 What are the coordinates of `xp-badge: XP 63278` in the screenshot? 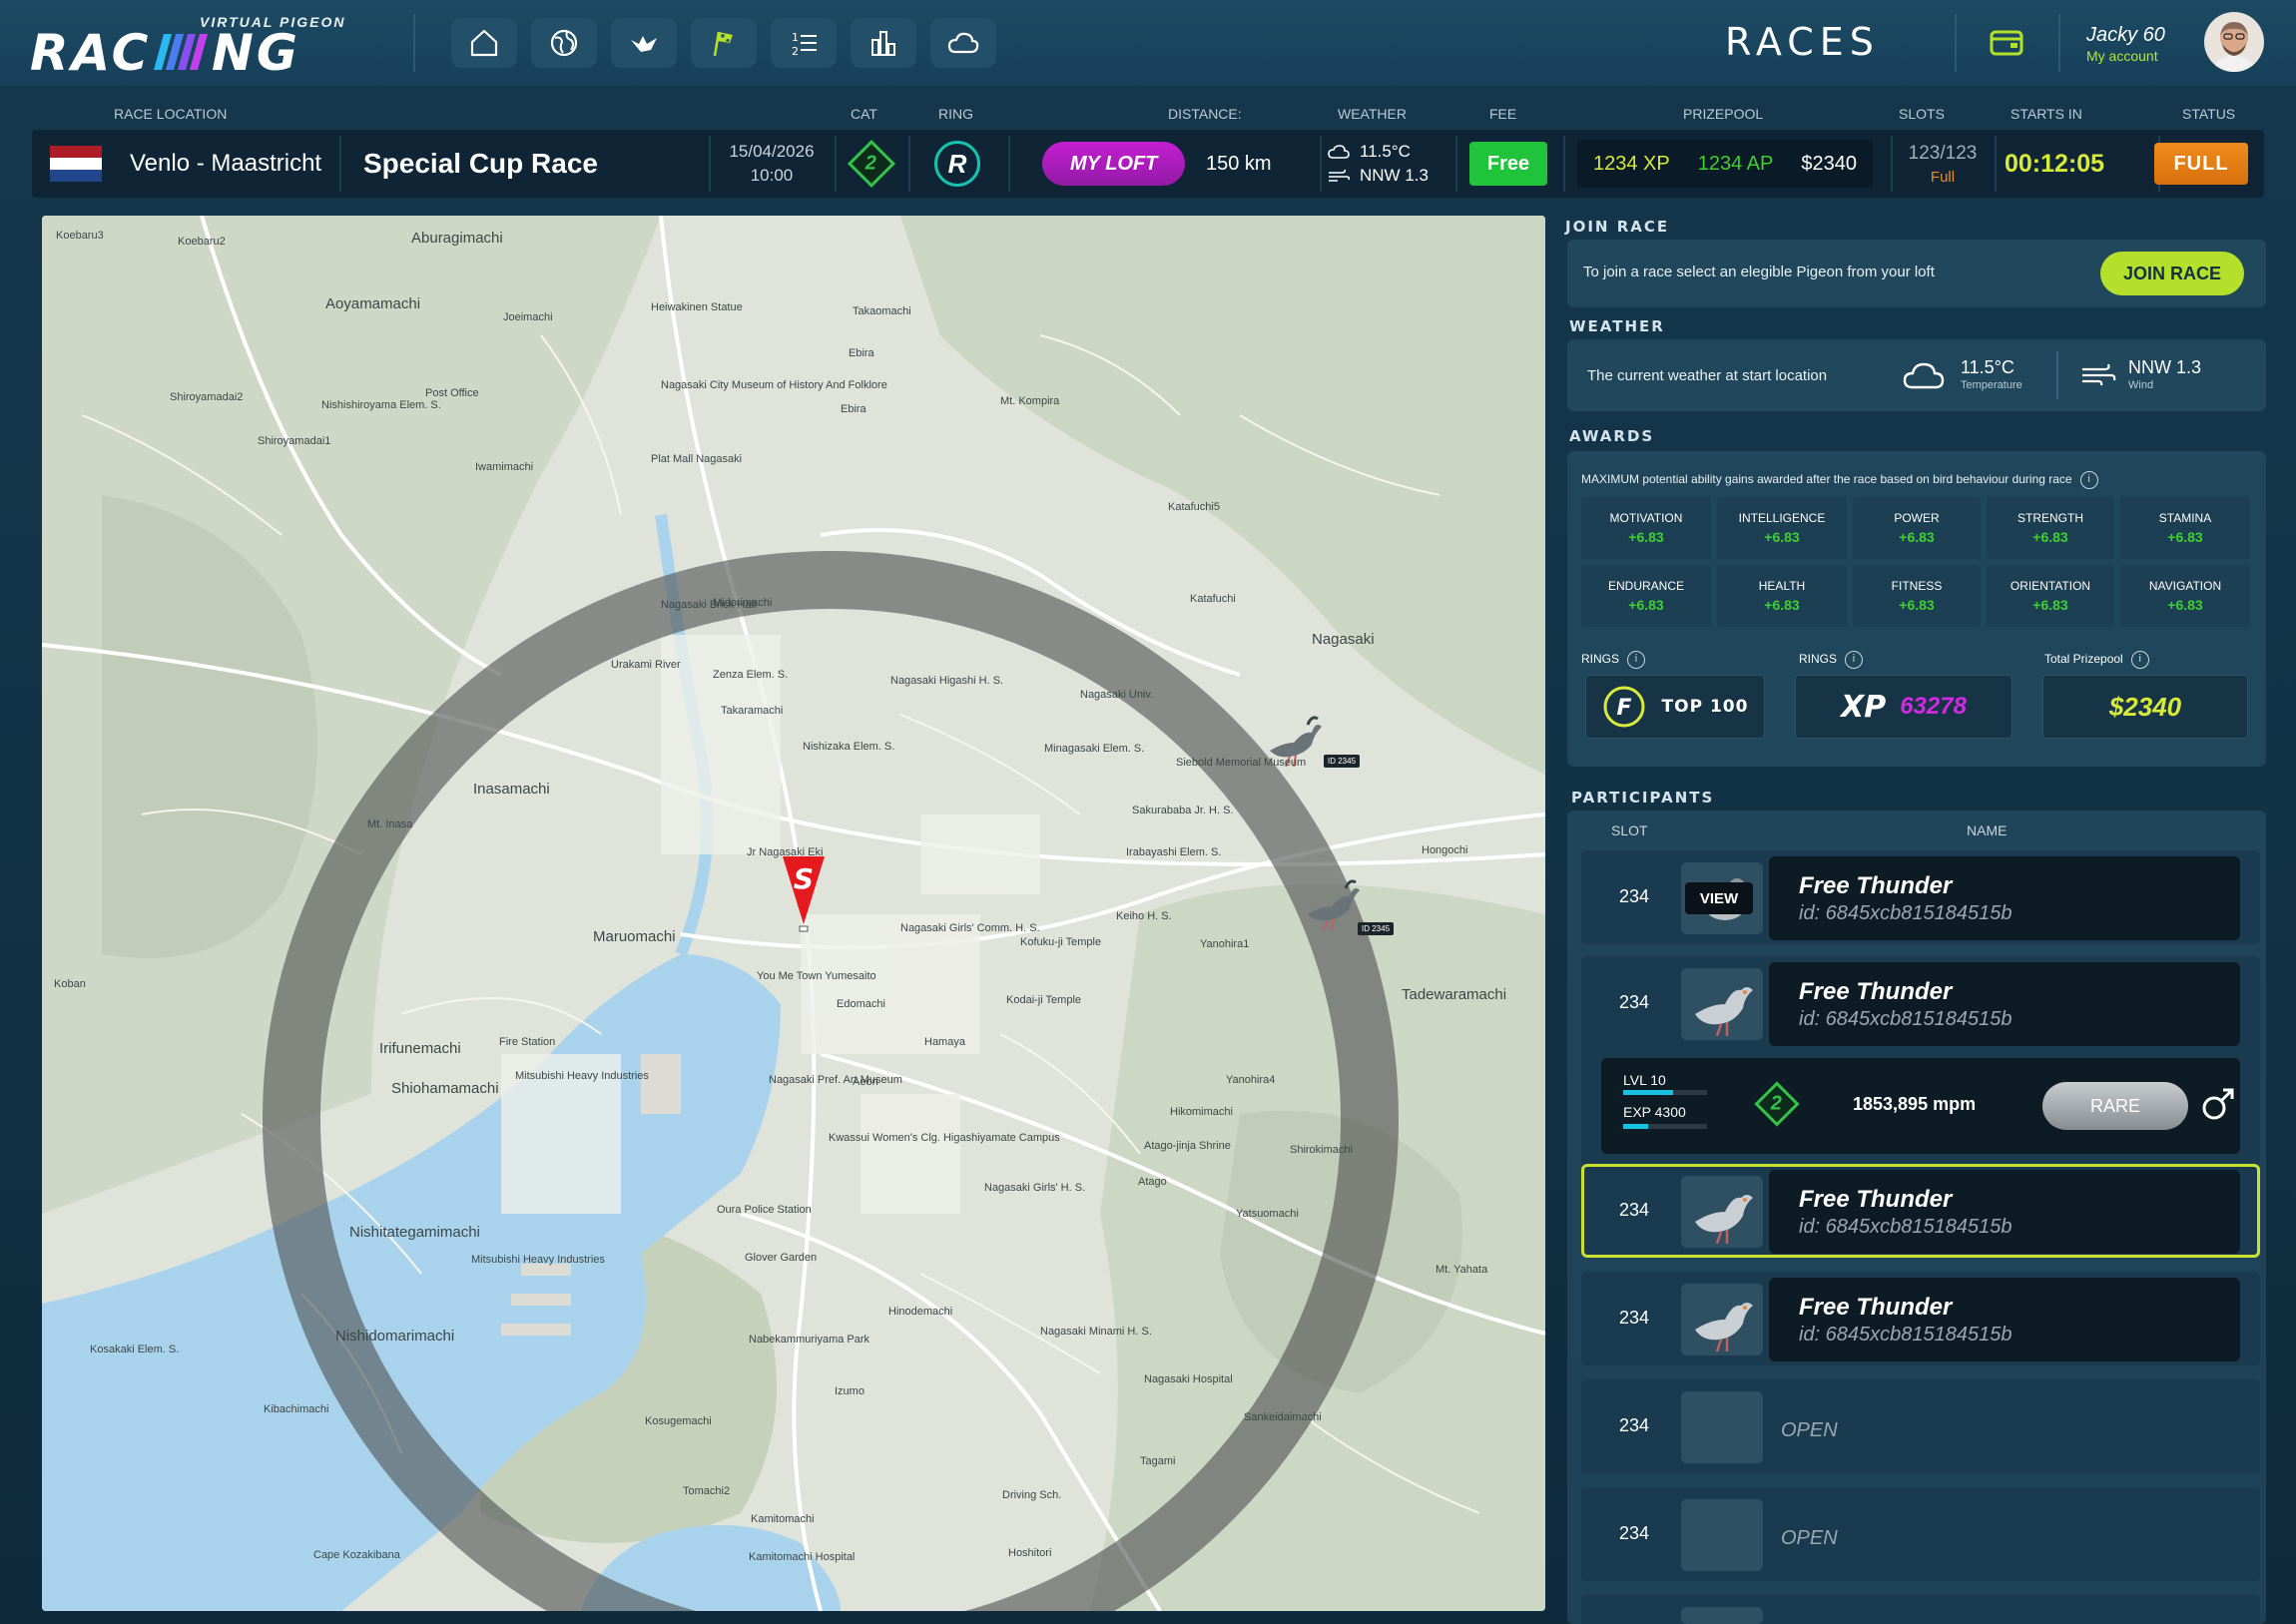 It's located at (1904, 707).